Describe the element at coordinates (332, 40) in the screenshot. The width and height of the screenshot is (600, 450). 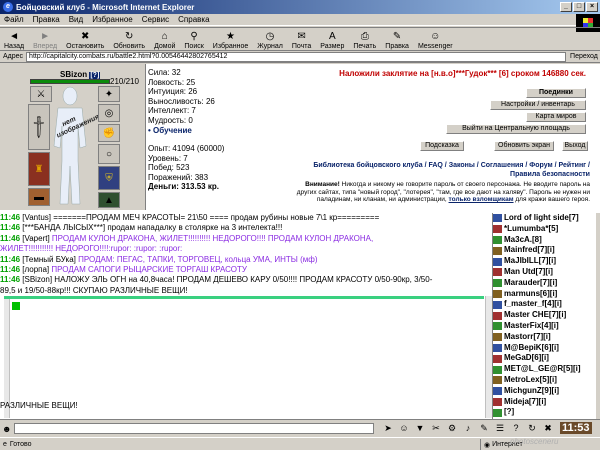
I see `toolbar-button-9: A Размер` at that location.